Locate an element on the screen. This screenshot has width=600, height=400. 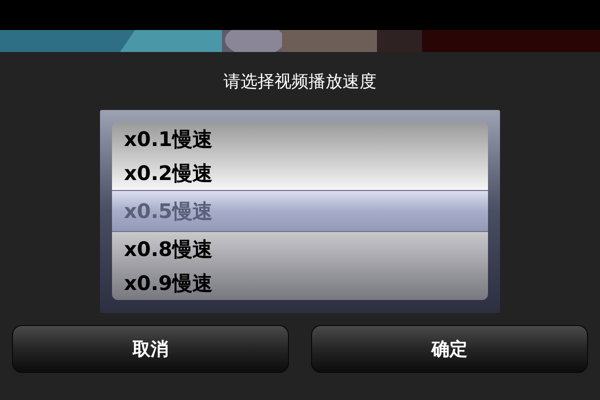
picker-option: x0.1慢速 is located at coordinates (300, 139).